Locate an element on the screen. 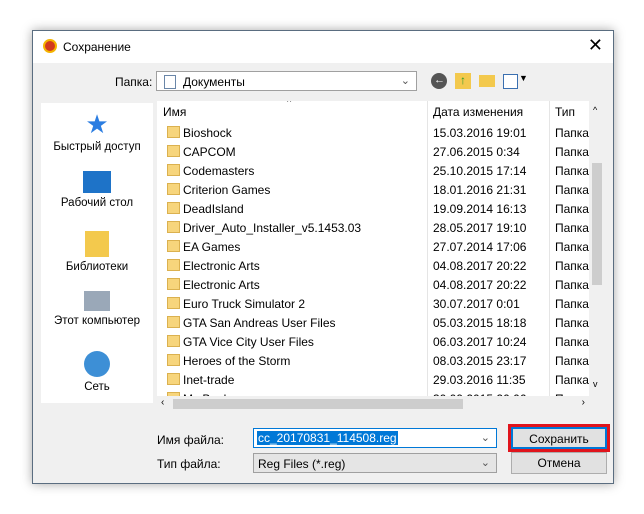 The image size is (644, 514). file-date: 06.03.2017 10:24 is located at coordinates (480, 342).